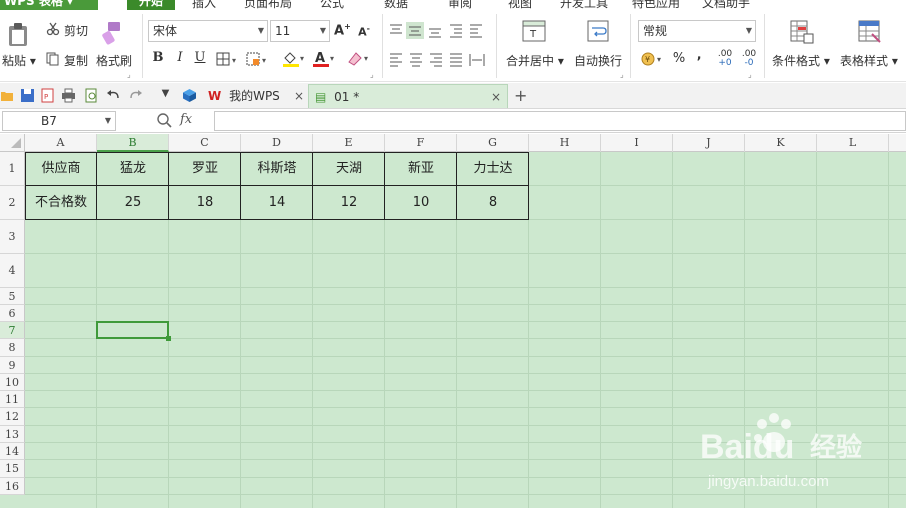 The height and width of the screenshot is (508, 906). I want to click on wrap-text-icon, so click(598, 31).